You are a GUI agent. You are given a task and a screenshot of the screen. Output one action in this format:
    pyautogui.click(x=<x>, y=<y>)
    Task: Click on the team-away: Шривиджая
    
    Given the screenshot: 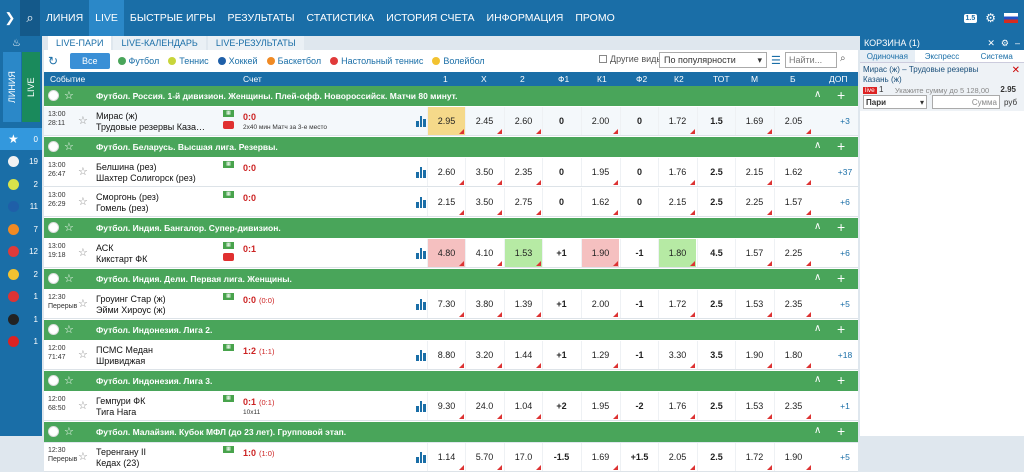 What is the action you would take?
    pyautogui.click(x=120, y=361)
    